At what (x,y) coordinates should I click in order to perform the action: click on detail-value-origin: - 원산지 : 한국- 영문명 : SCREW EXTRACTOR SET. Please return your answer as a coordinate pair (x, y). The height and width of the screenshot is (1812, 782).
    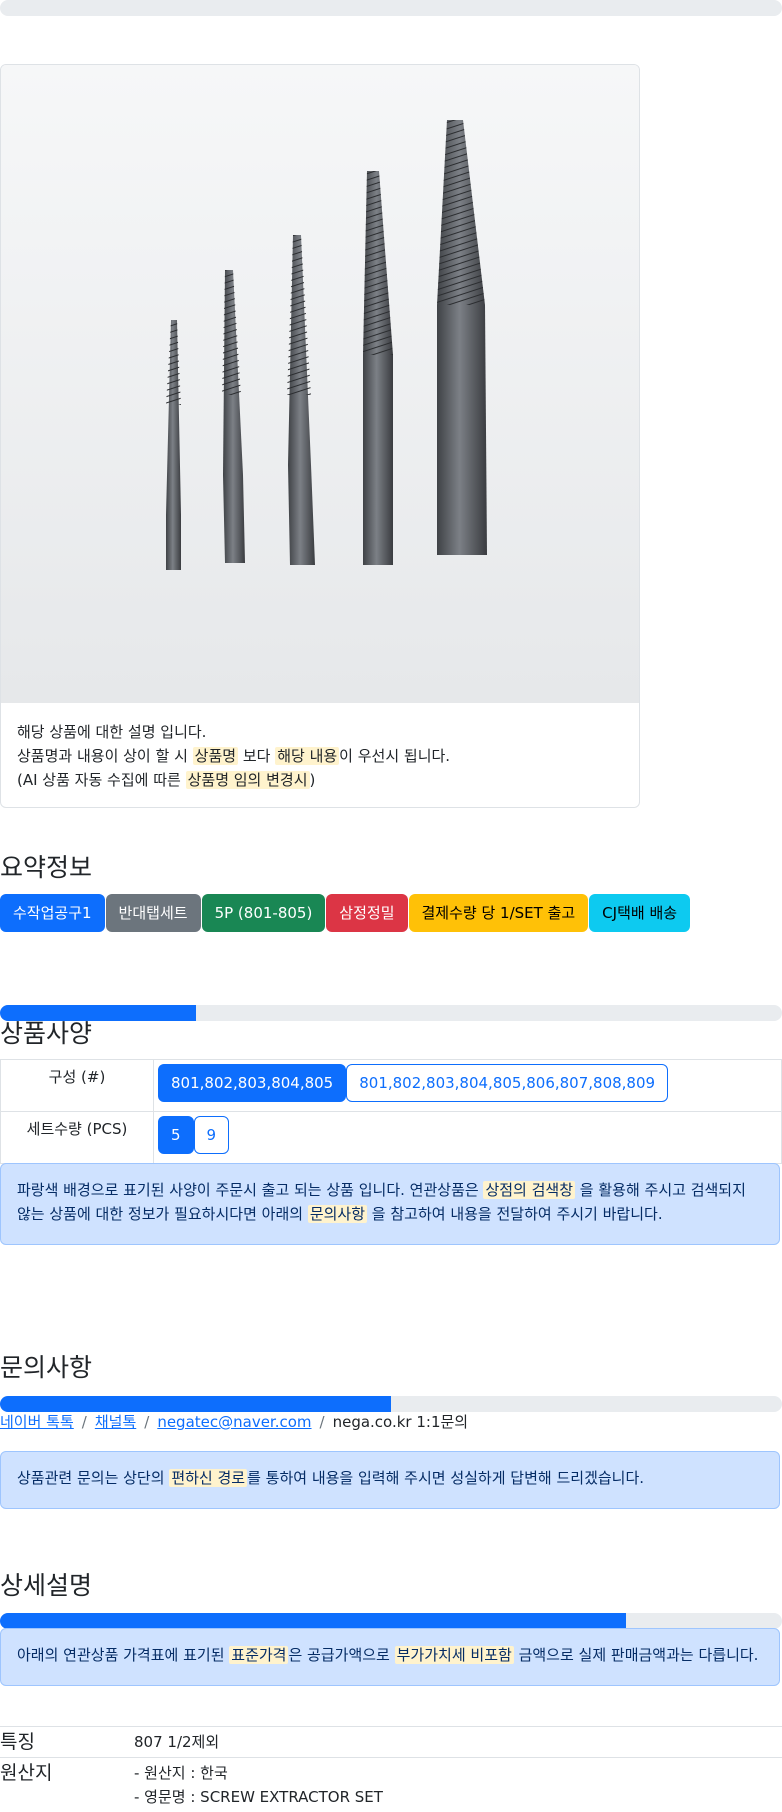
    Looking at the image, I should click on (458, 1785).